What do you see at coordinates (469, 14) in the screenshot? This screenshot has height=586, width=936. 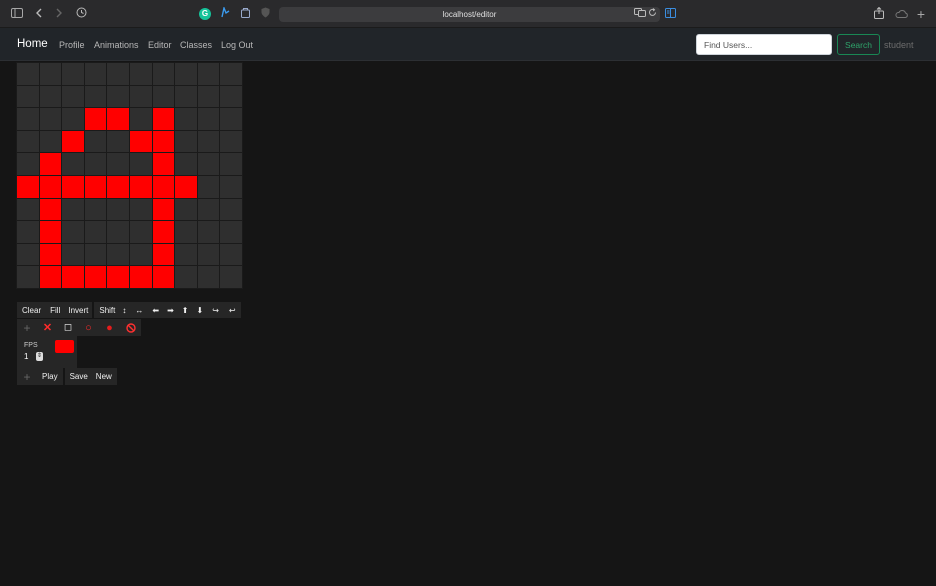 I see `address-bar: localhost/editor` at bounding box center [469, 14].